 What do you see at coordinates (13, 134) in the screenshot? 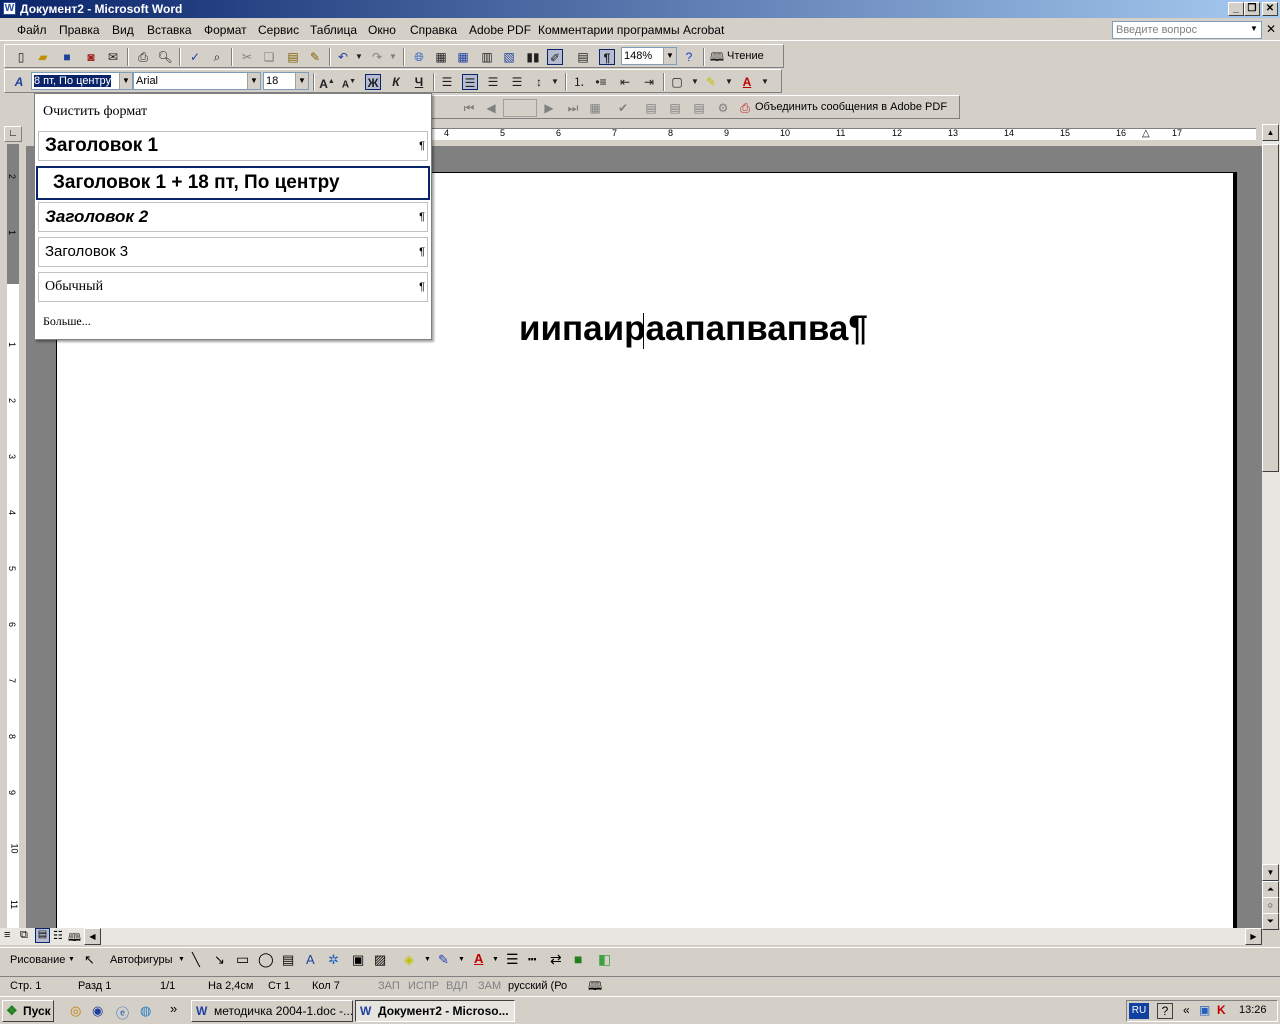
I see `tab-selector-icon: ∟` at bounding box center [13, 134].